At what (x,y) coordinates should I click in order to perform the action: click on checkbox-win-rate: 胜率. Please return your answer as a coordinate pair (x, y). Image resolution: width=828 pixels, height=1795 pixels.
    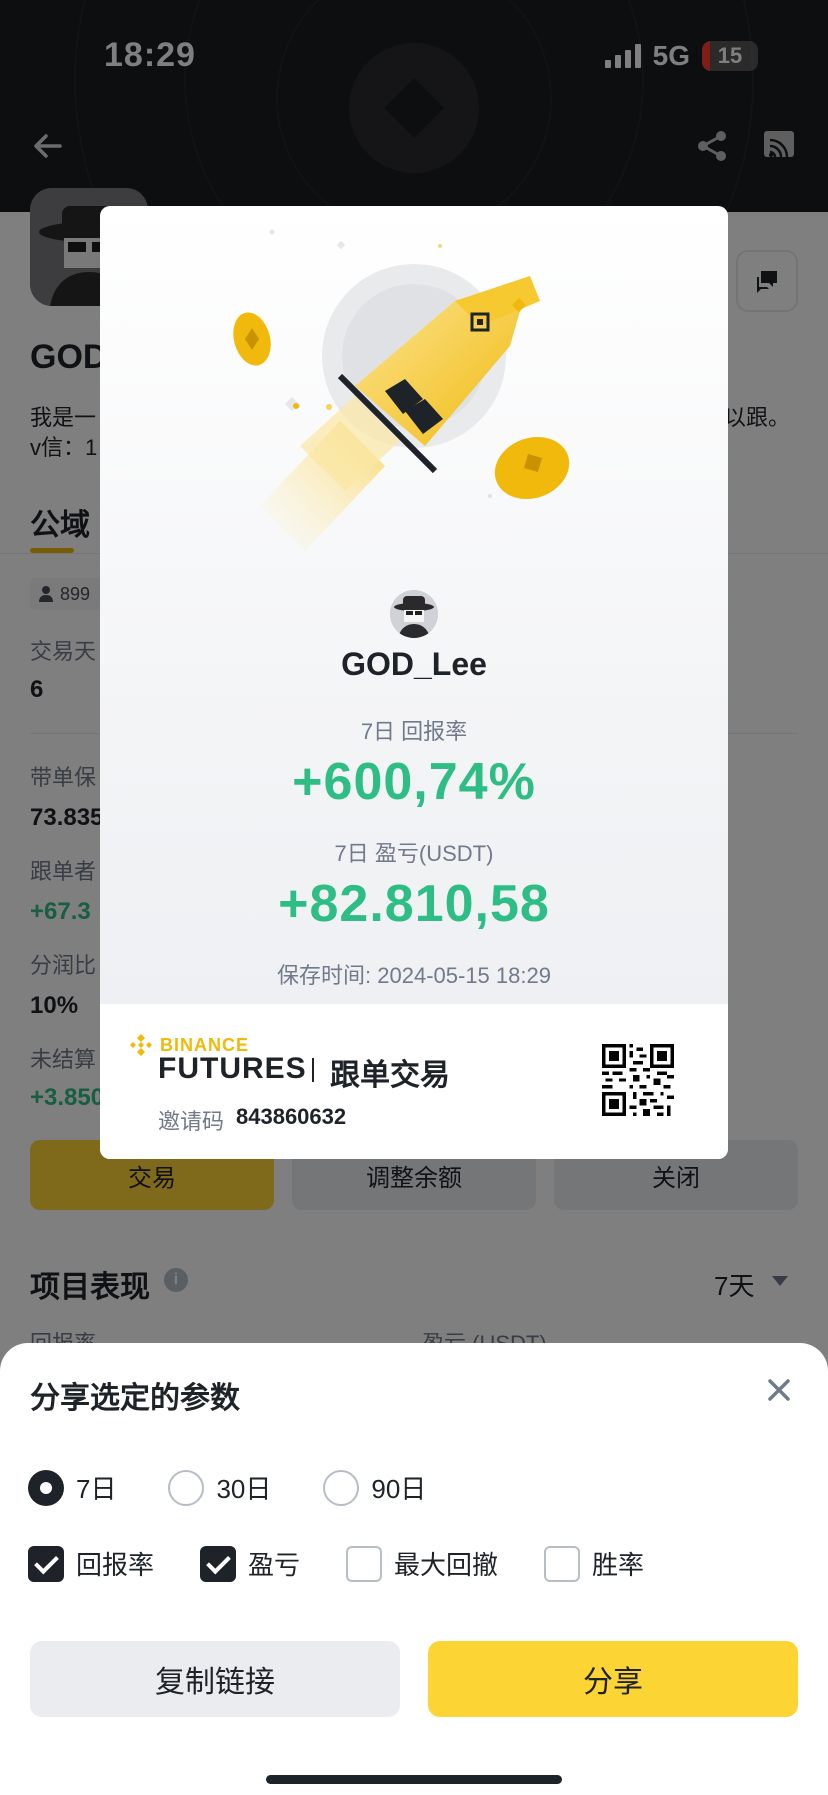
    Looking at the image, I should click on (594, 1563).